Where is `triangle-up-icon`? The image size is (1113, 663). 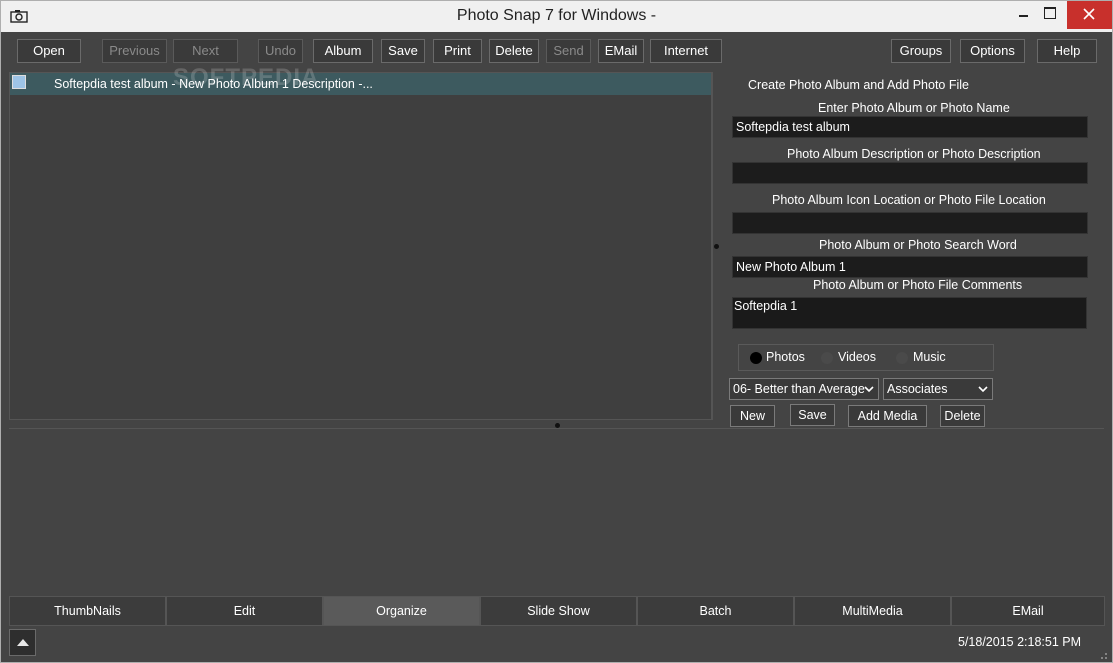 triangle-up-icon is located at coordinates (23, 642).